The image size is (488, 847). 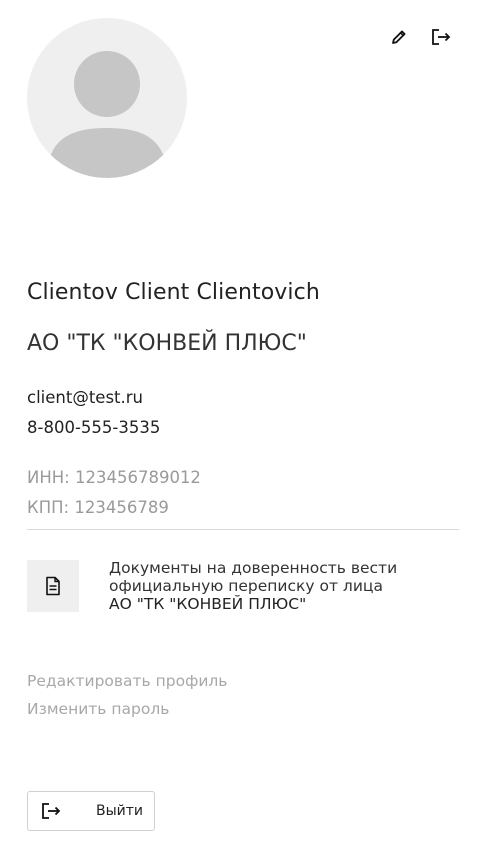 I want to click on edit-profile-link: Редактировать профиль, so click(x=127, y=681).